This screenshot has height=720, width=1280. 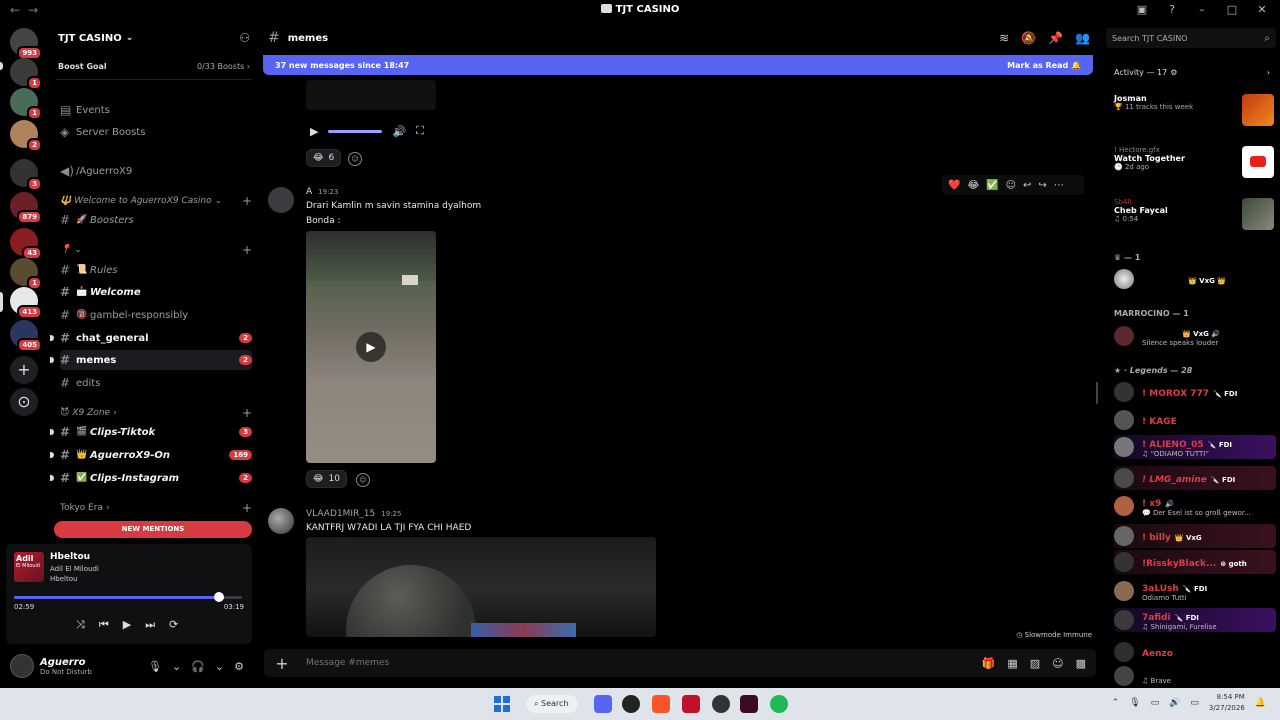 I want to click on spotify-taskbar-icon, so click(x=779, y=704).